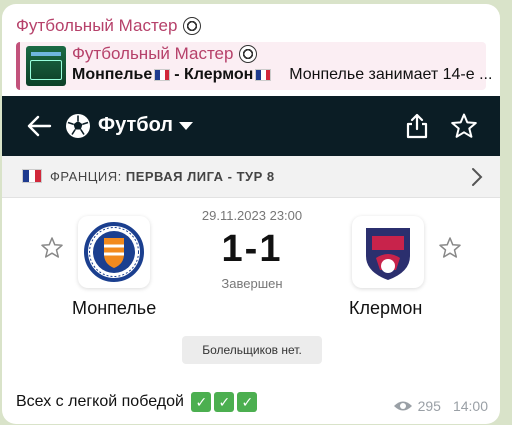 Image resolution: width=512 pixels, height=425 pixels. I want to click on match-datetime: 29.11.2023 23:00, so click(252, 215).